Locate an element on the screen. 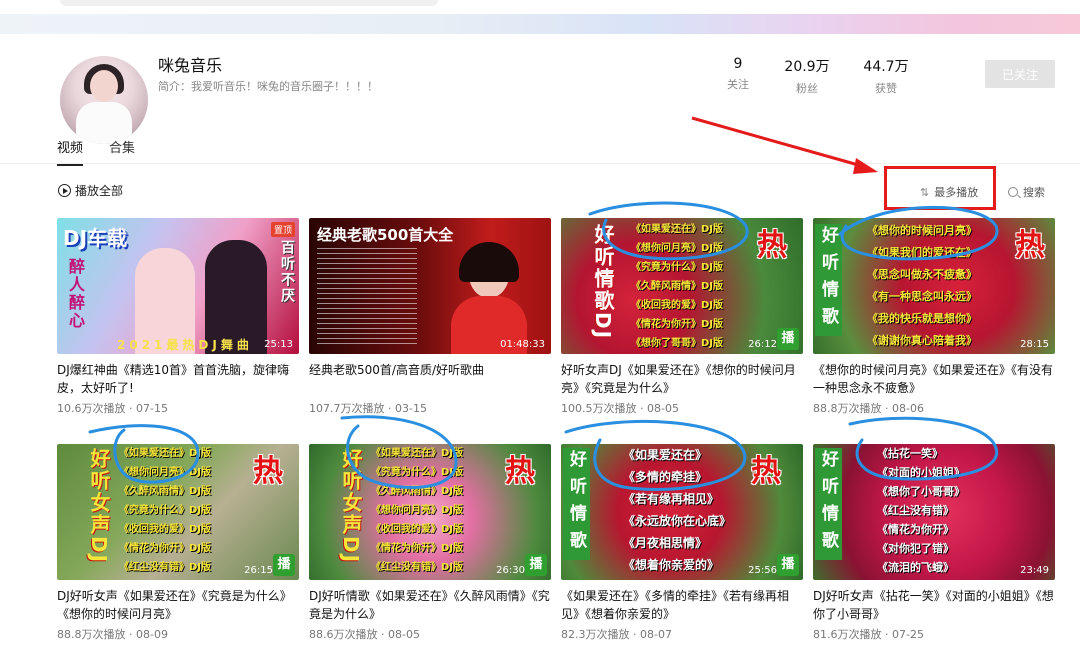 Image resolution: width=1080 pixels, height=659 pixels. search-icon is located at coordinates (1013, 192).